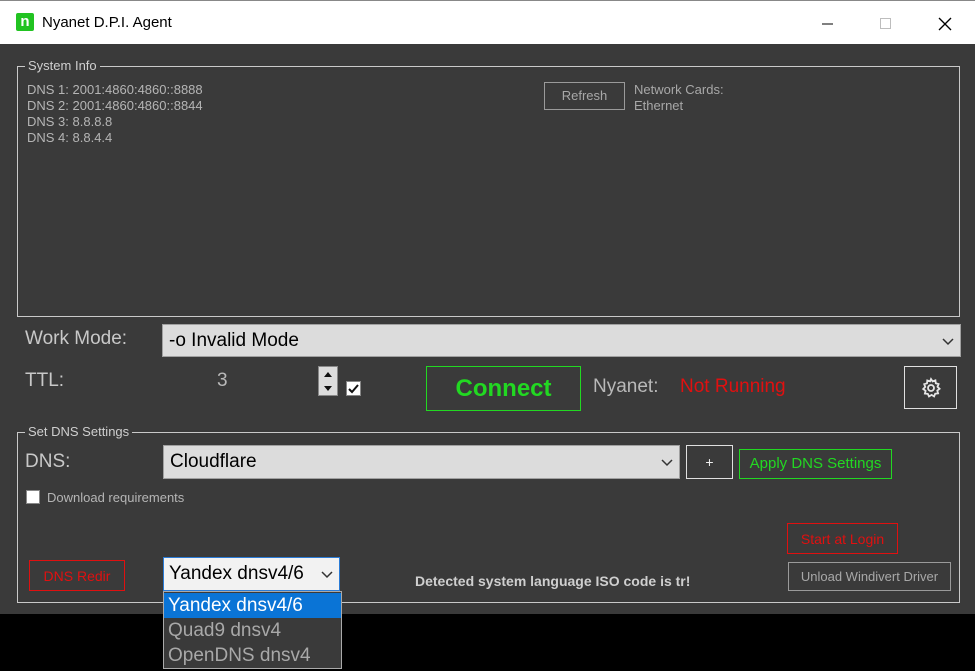  I want to click on dns-redir-value: Yandex dnsv4/6, so click(236, 573).